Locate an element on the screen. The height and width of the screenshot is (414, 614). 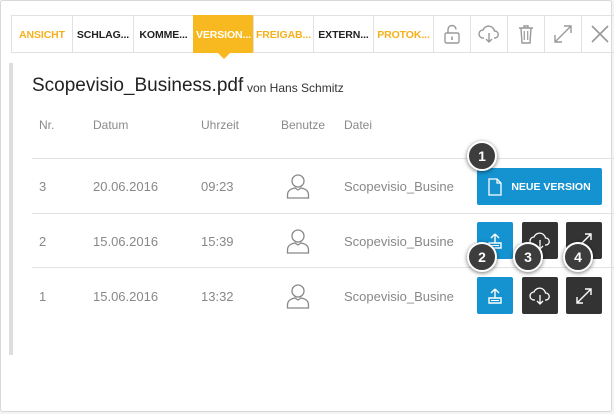
column-header-datum: Datum is located at coordinates (111, 125).